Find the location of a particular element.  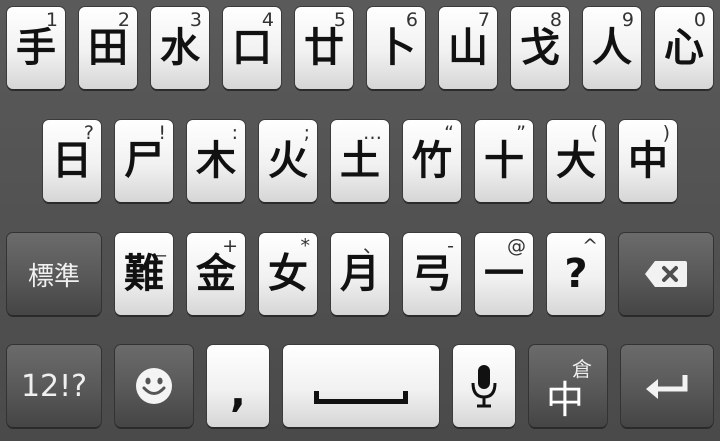

key-hint: ) is located at coordinates (666, 133).